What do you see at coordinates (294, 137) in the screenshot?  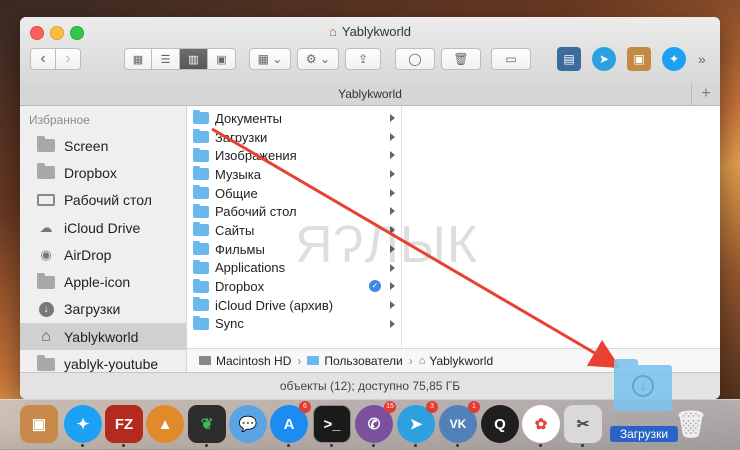 I see `list-item: Загрузки` at bounding box center [294, 137].